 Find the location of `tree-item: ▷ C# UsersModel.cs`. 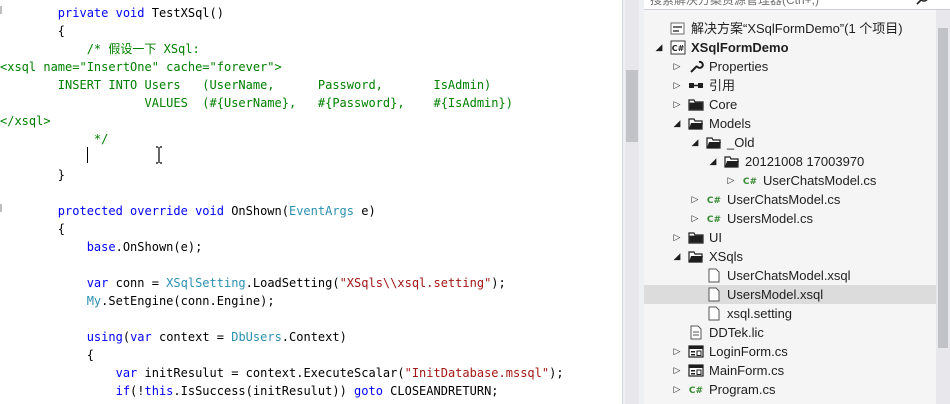

tree-item: ▷ C# UsersModel.cs is located at coordinates (790, 218).